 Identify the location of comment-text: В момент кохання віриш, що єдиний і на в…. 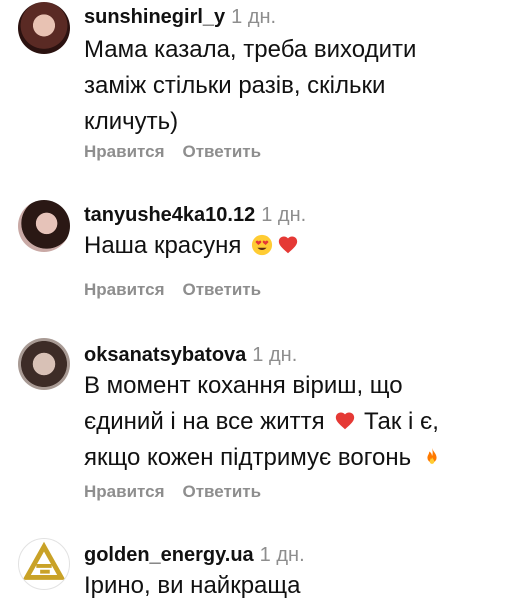
(284, 422).